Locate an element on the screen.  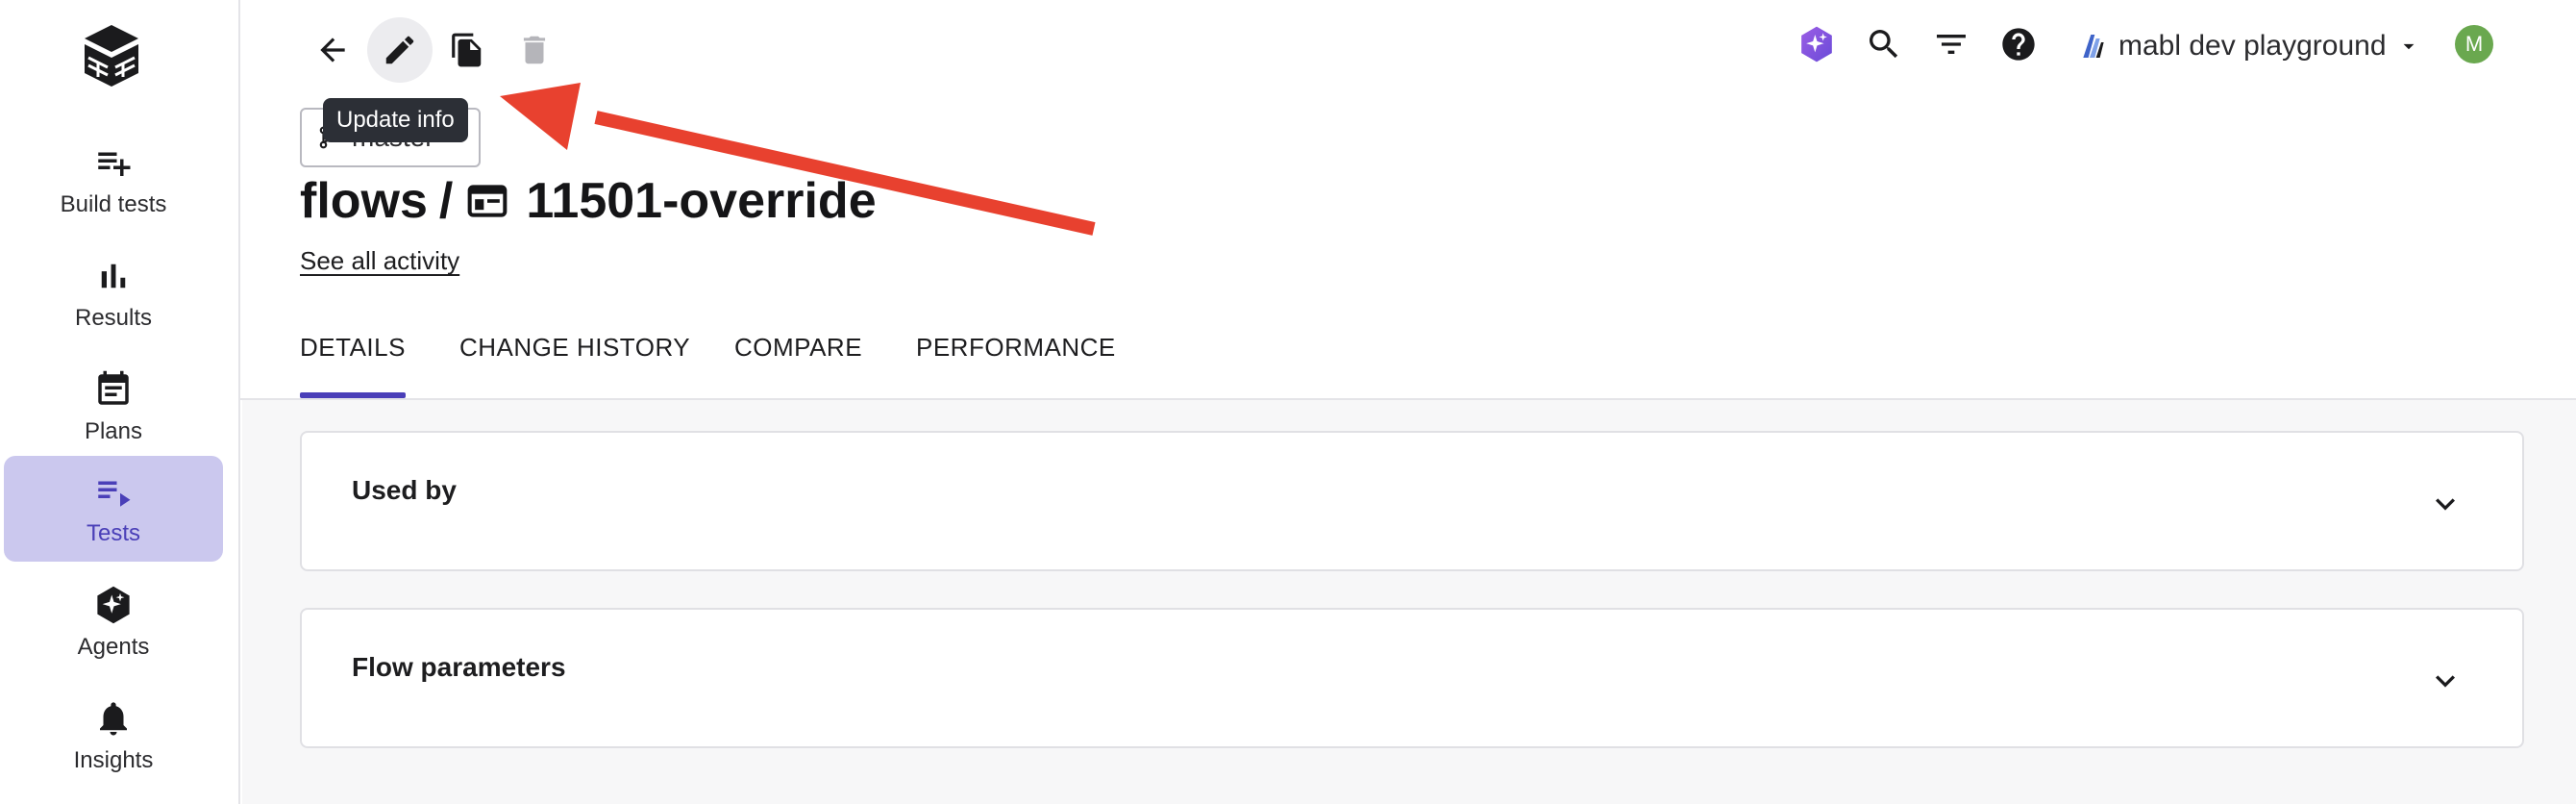
filter-button is located at coordinates (1951, 44).